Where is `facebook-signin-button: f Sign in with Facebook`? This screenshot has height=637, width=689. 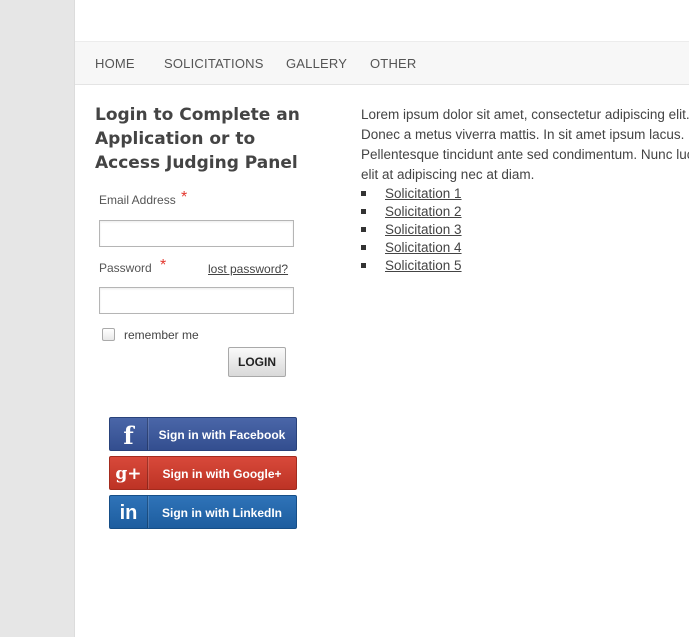
facebook-signin-button: f Sign in with Facebook is located at coordinates (203, 434).